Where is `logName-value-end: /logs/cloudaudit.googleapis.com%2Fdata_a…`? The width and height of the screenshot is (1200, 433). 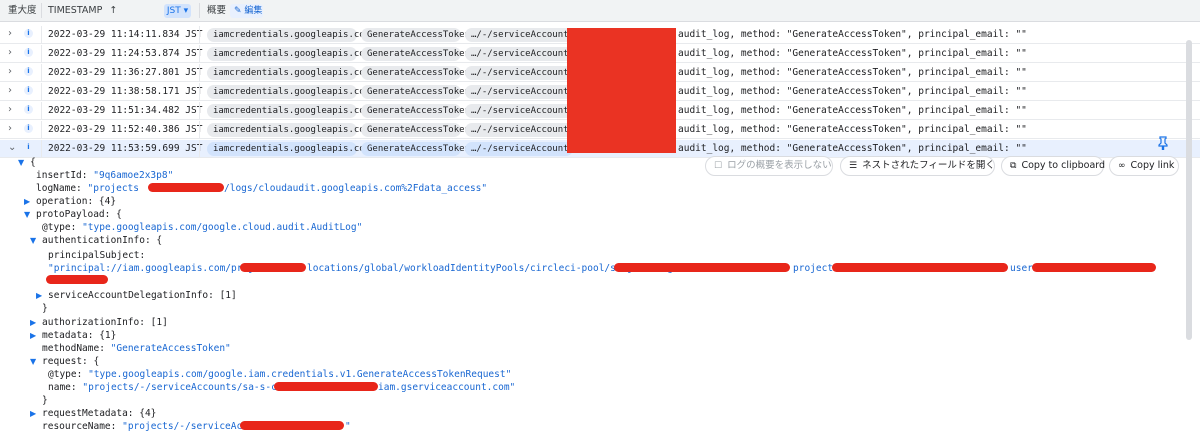 logName-value-end: /logs/cloudaudit.googleapis.com%2Fdata_a… is located at coordinates (356, 188).